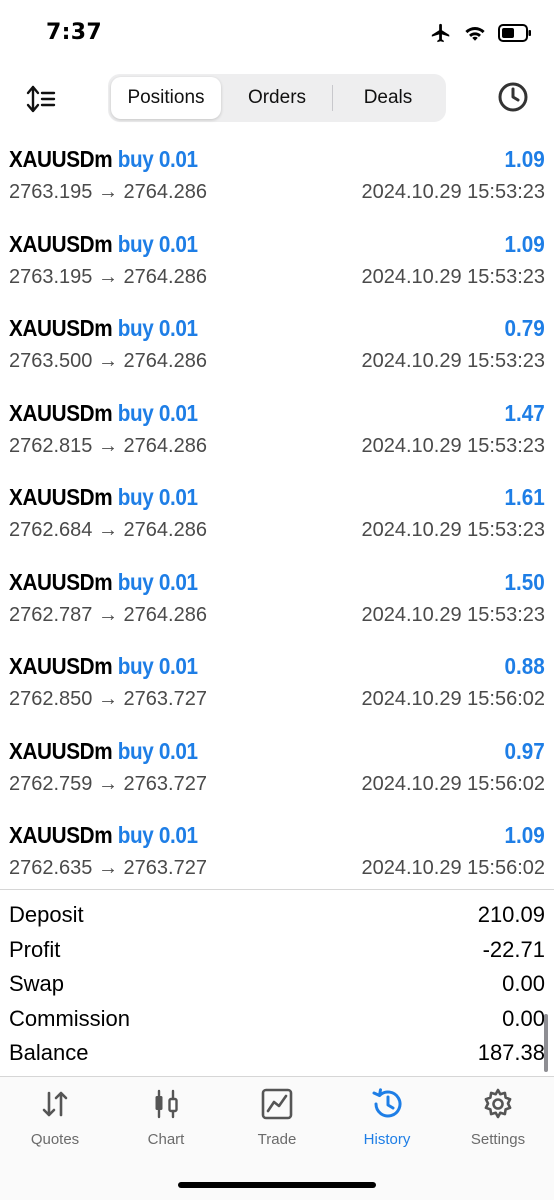 This screenshot has width=554, height=1200. What do you see at coordinates (511, 914) in the screenshot?
I see `summary-value: 210.09` at bounding box center [511, 914].